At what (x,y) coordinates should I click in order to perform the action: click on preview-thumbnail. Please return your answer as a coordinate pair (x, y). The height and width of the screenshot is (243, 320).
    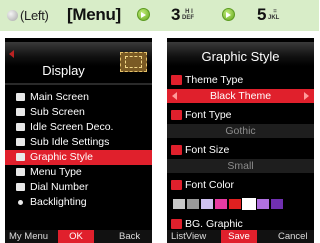
    Looking at the image, I should click on (133, 62).